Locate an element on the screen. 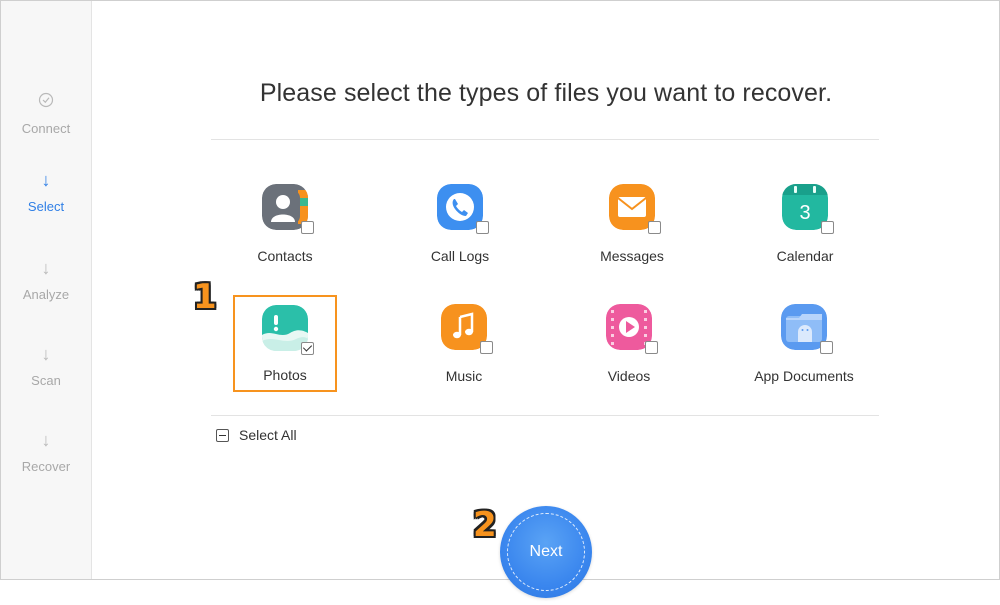 The width and height of the screenshot is (1000, 605). next-button-label: Next is located at coordinates (546, 551).